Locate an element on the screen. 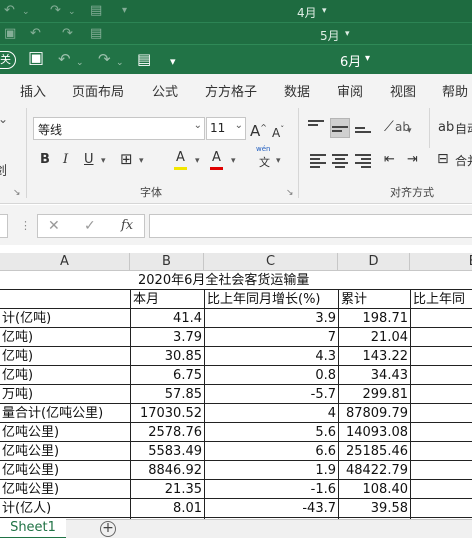 This screenshot has width=472, height=538. tab-data: 数据 is located at coordinates (297, 90).